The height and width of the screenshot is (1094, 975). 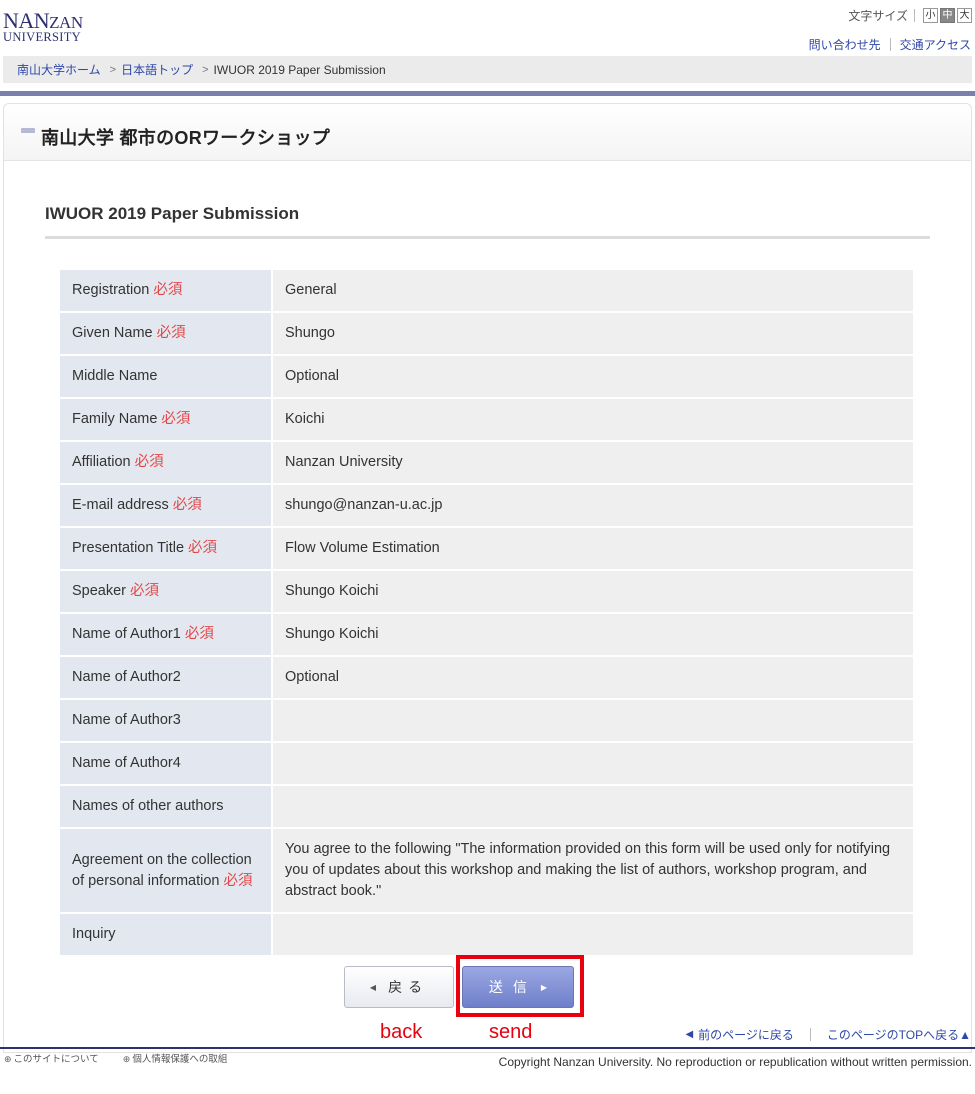 I want to click on field-label: Family Name 必須, so click(x=166, y=420).